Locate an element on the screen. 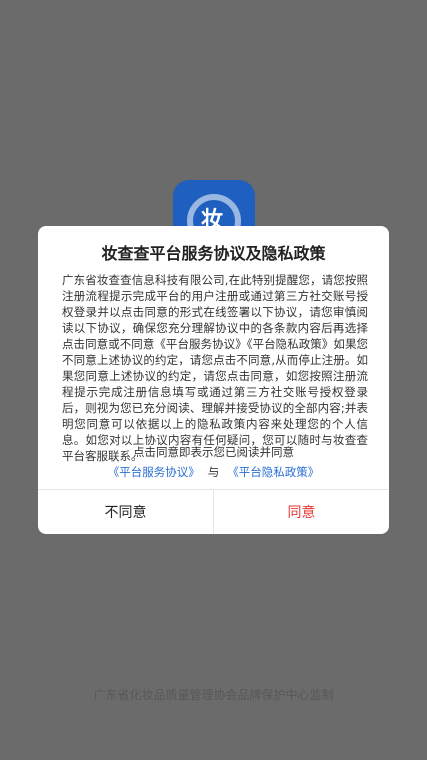 Image resolution: width=427 pixels, height=760 pixels. privacy-policy-link: 《平台隐私政策》 is located at coordinates (273, 472).